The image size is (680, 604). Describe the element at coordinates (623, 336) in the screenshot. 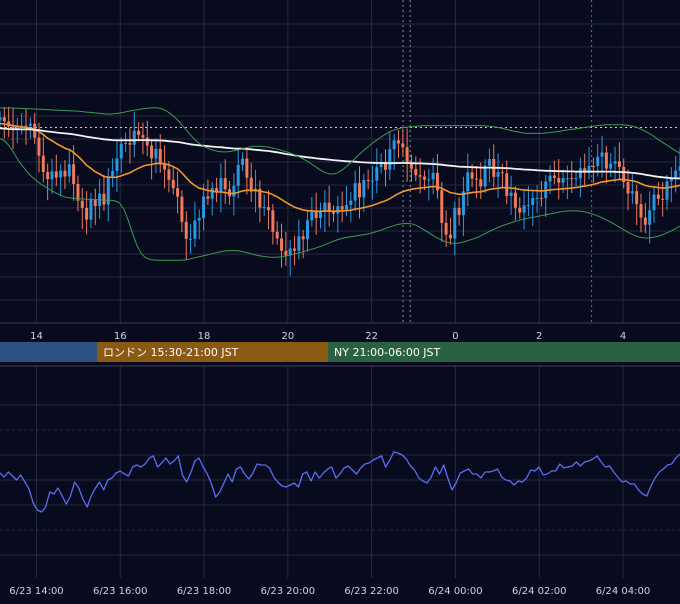

I see `main-x-tick-label: 4` at that location.